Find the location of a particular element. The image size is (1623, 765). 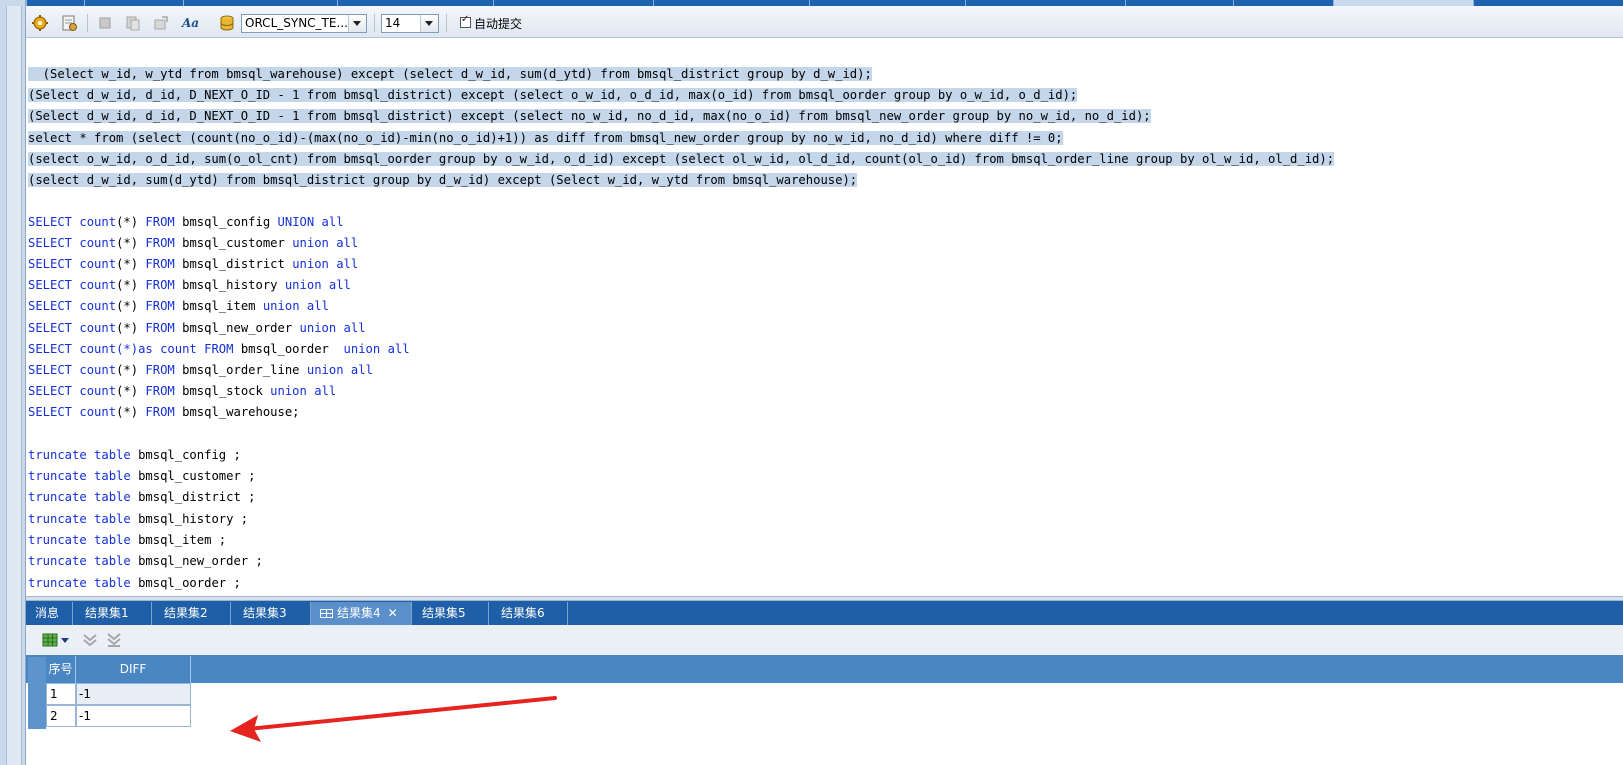

annotation-arrow is located at coordinates (393, 719).